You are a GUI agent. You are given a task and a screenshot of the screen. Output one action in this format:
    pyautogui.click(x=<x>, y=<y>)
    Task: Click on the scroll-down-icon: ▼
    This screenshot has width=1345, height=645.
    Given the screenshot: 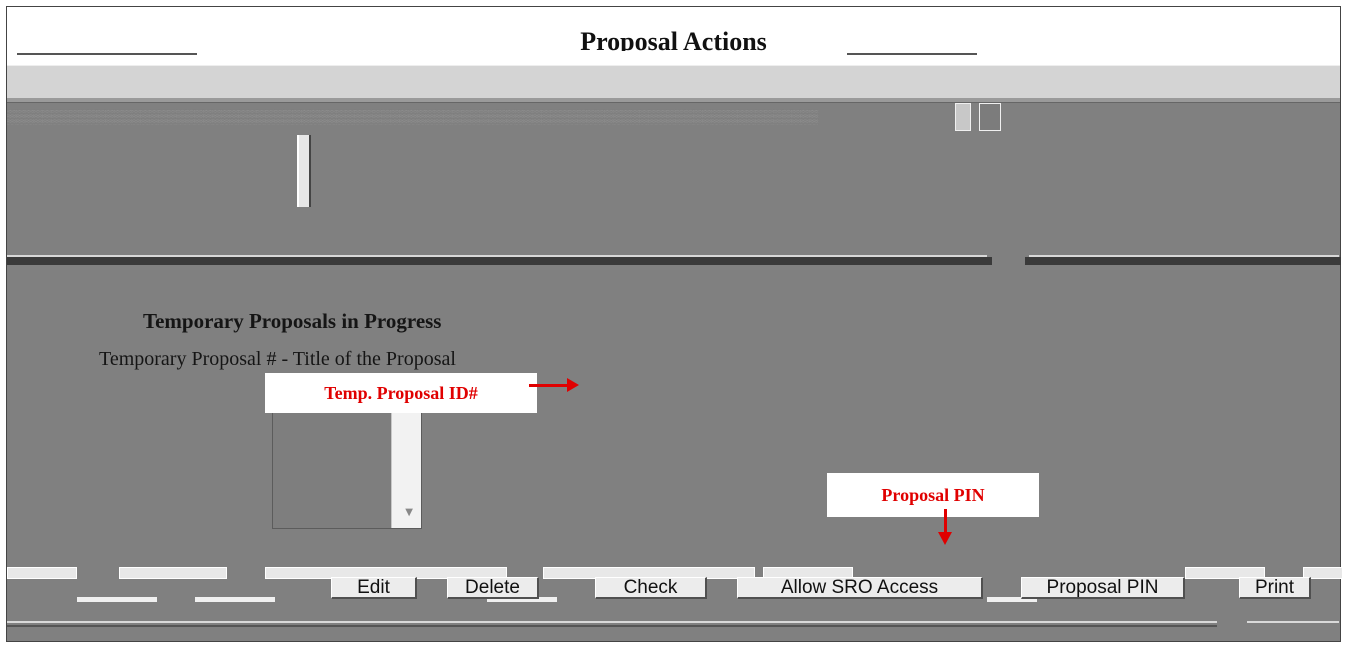 What is the action you would take?
    pyautogui.click(x=409, y=512)
    